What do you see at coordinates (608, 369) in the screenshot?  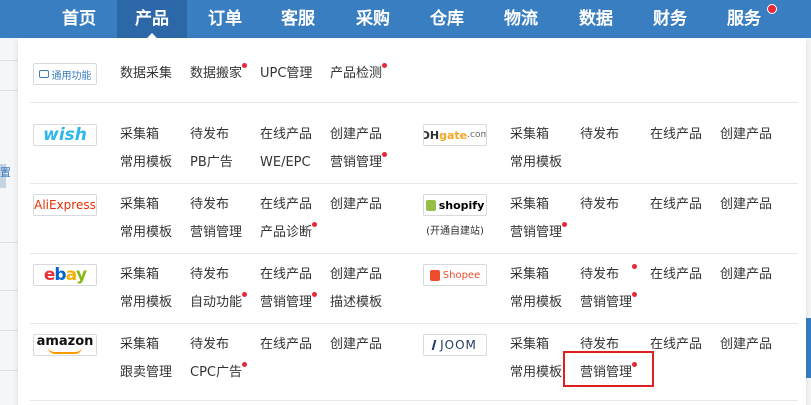 I see `highlight-box` at bounding box center [608, 369].